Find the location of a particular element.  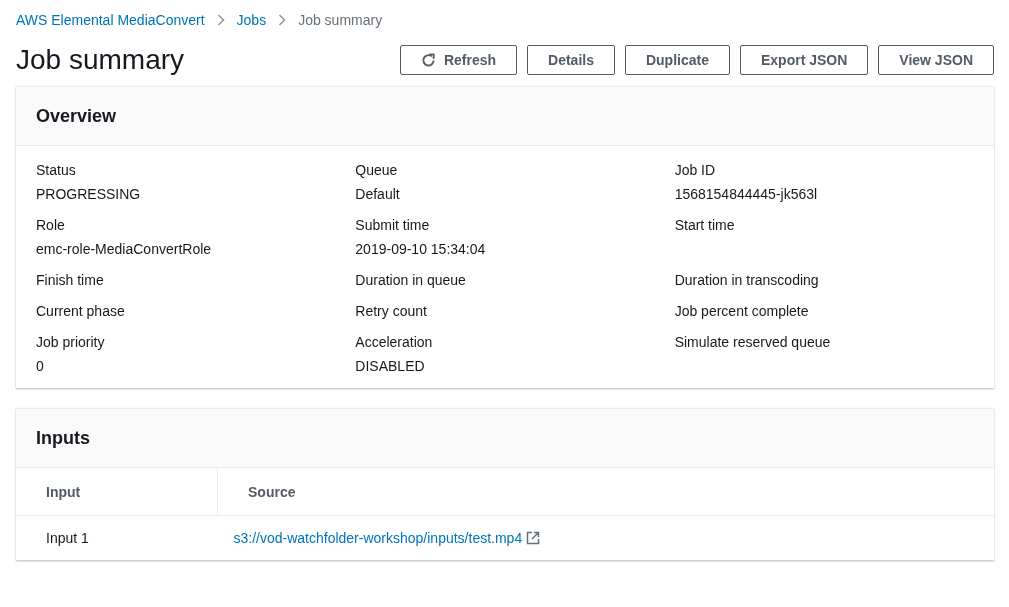

field-label: Current phase is located at coordinates (81, 311).